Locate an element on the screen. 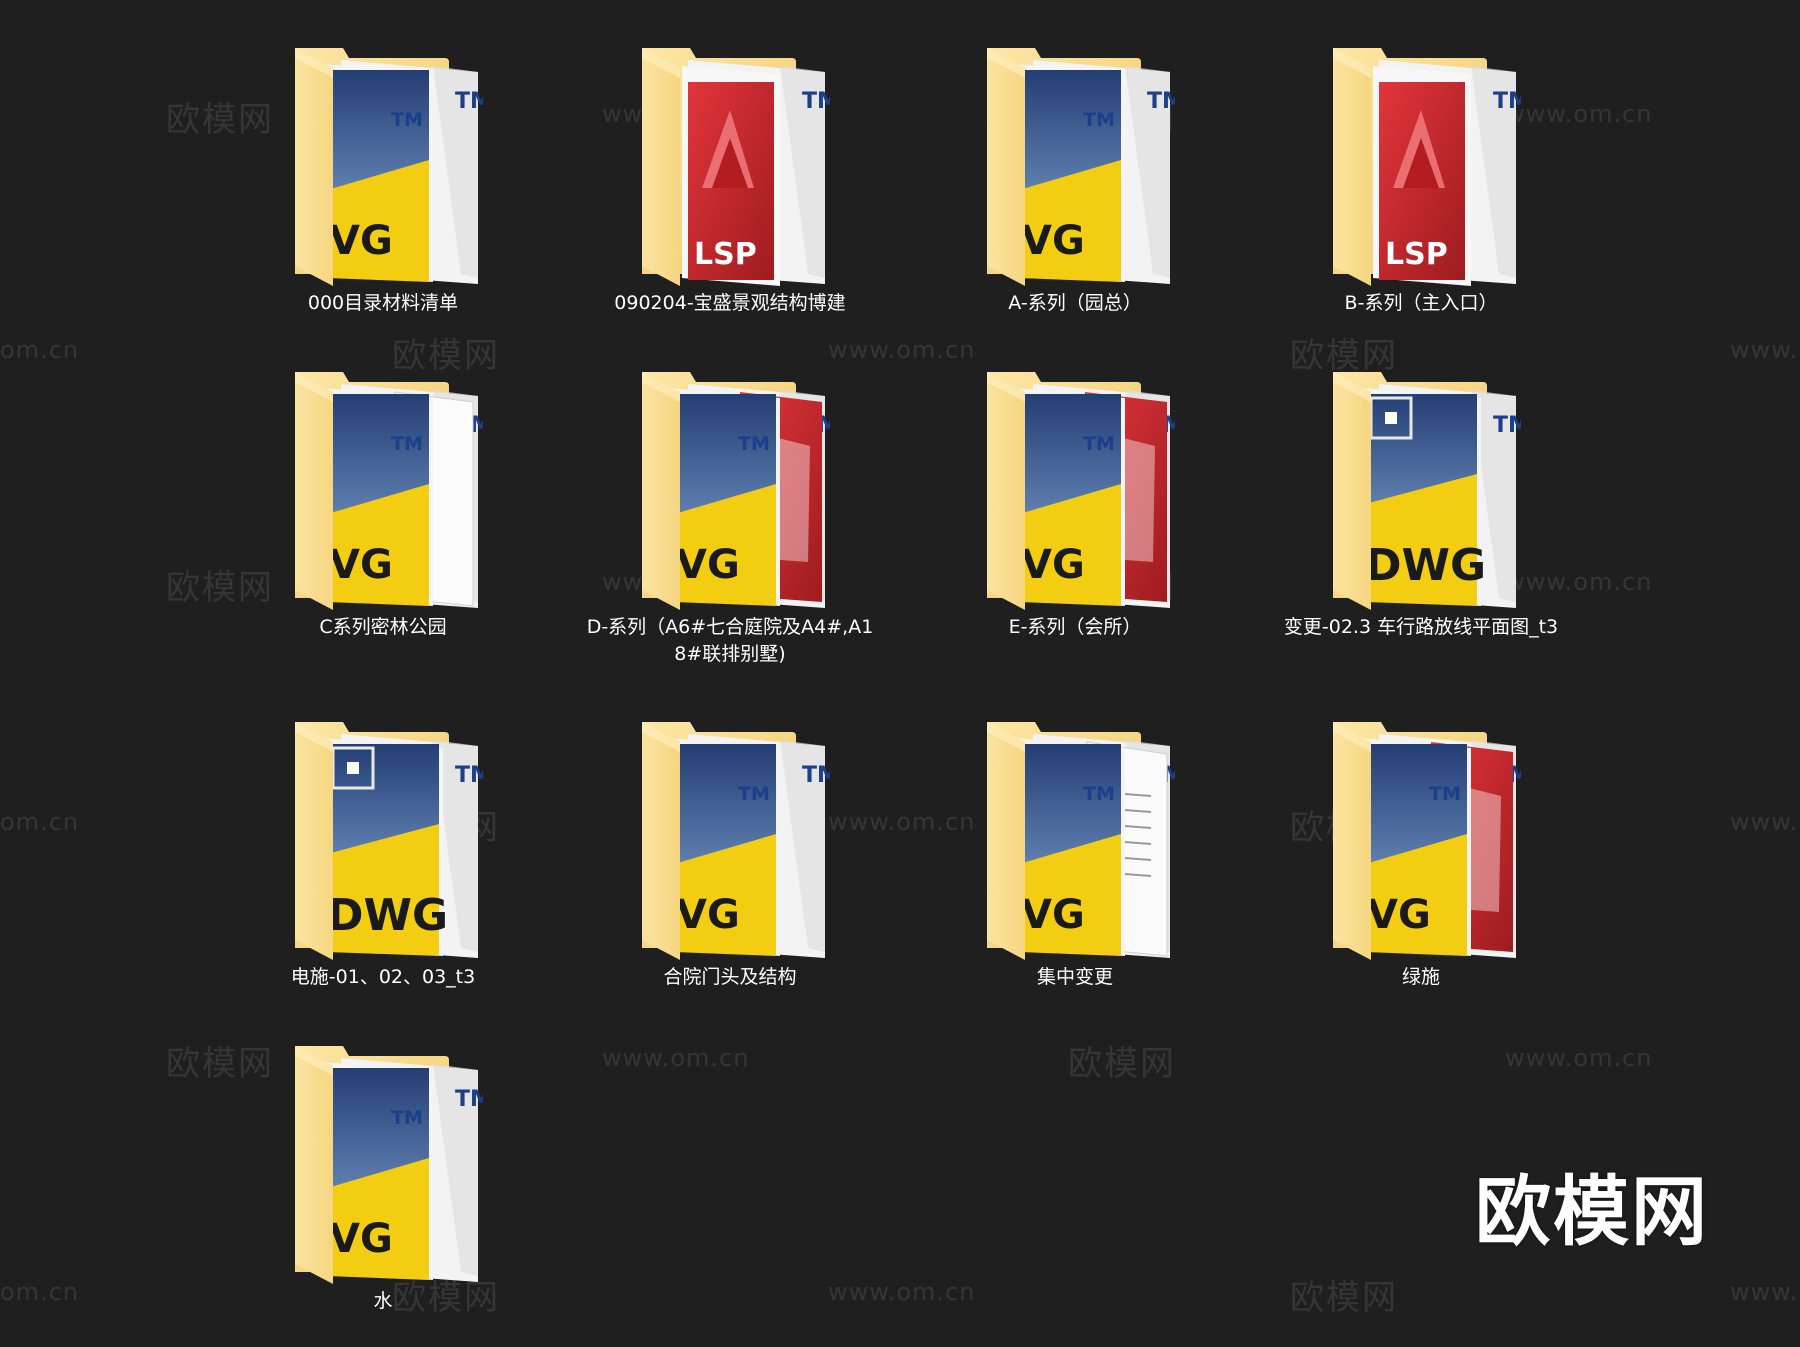  folder-label: B-系列（主入口） is located at coordinates (1421, 303).